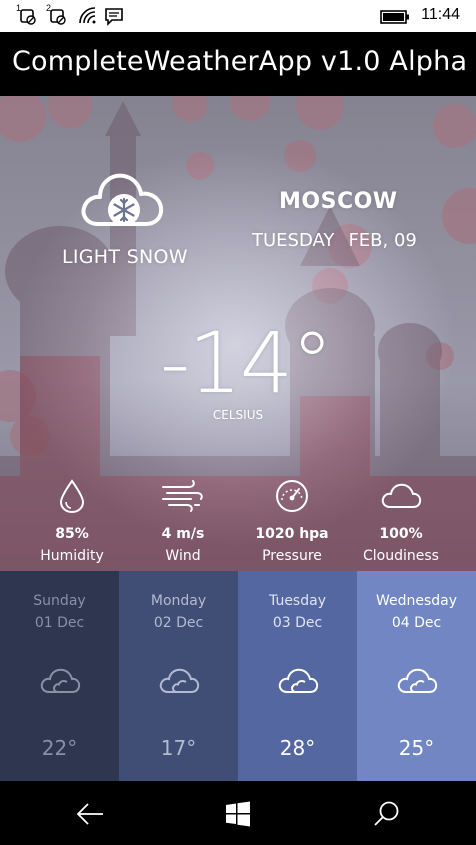  What do you see at coordinates (125, 257) in the screenshot?
I see `weather-condition: LIGHT SNOW` at bounding box center [125, 257].